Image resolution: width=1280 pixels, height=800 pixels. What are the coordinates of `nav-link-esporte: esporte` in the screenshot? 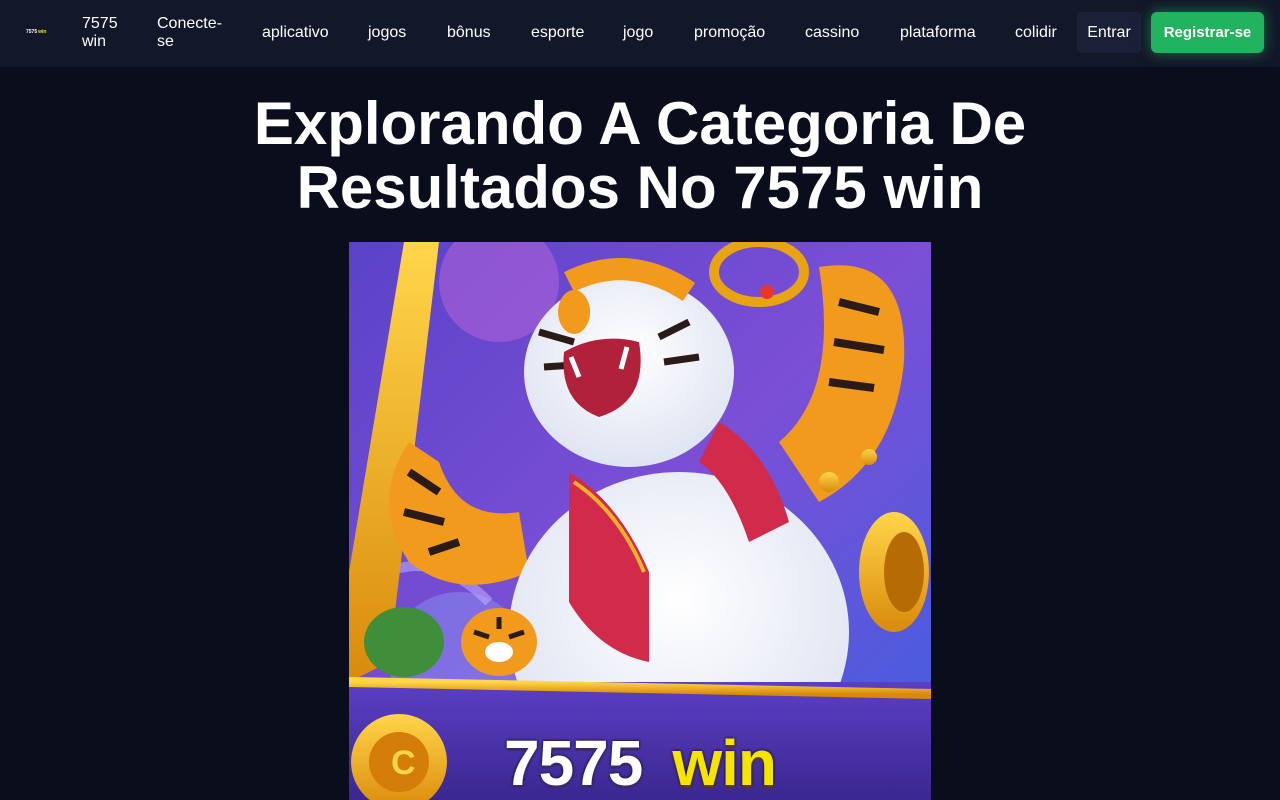 It's located at (557, 33).